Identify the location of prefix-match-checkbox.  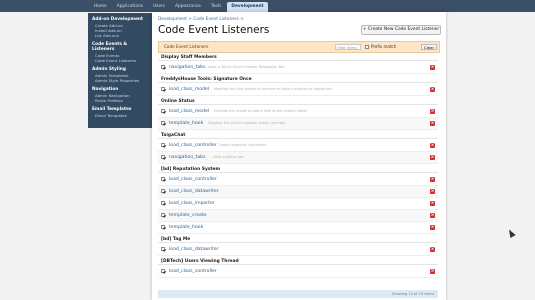
(367, 46).